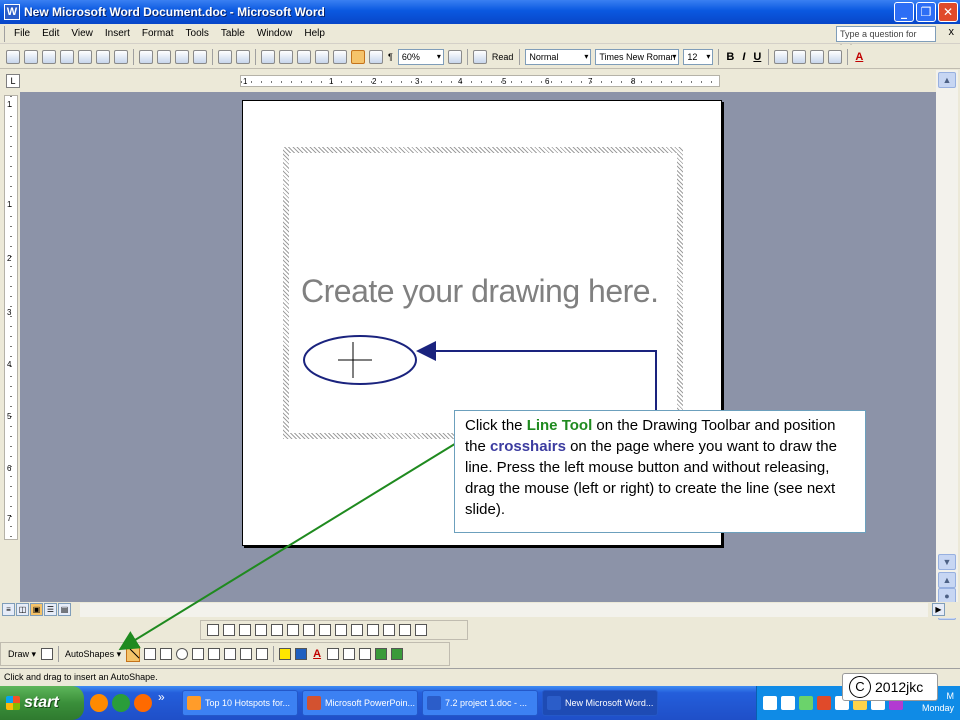 The height and width of the screenshot is (720, 960). What do you see at coordinates (164, 56) in the screenshot?
I see `copy-icon` at bounding box center [164, 56].